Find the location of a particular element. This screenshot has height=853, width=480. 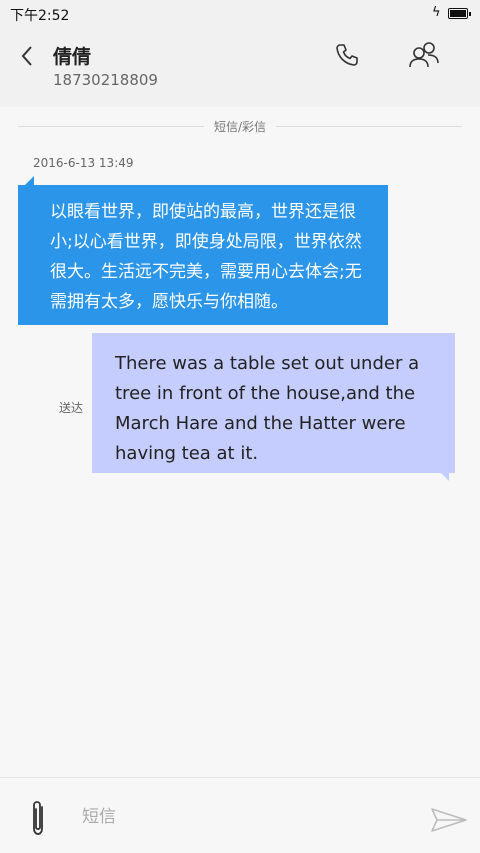

message-timestamp: 2016-6-13 13:49 is located at coordinates (83, 163).